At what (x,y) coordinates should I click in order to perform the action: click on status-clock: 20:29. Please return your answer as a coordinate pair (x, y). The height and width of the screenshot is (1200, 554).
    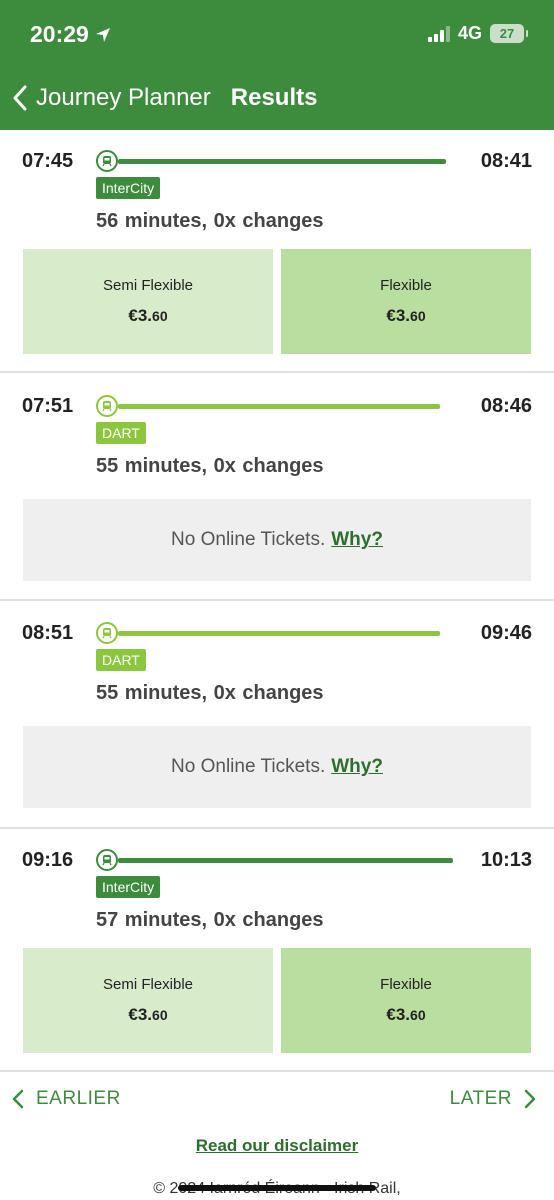
    Looking at the image, I should click on (59, 34).